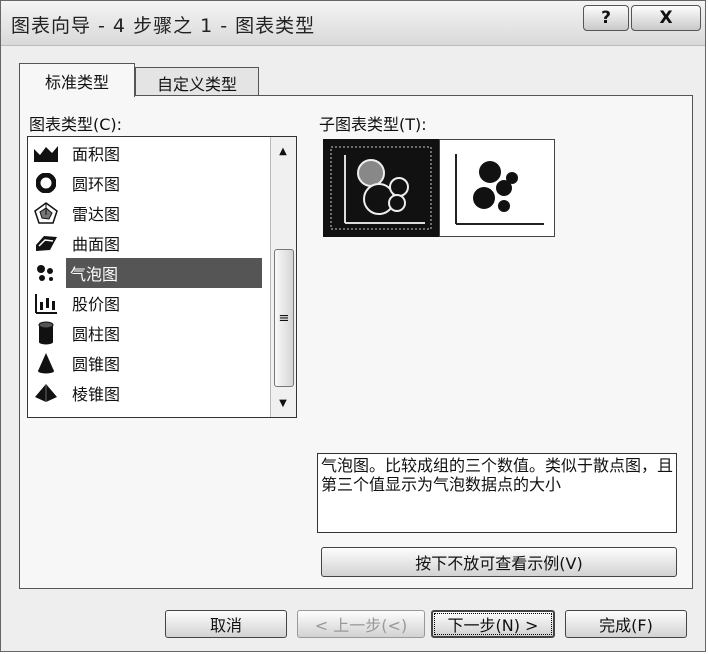 The image size is (708, 654). Describe the element at coordinates (148, 333) in the screenshot. I see `list-item: 圆柱图` at that location.